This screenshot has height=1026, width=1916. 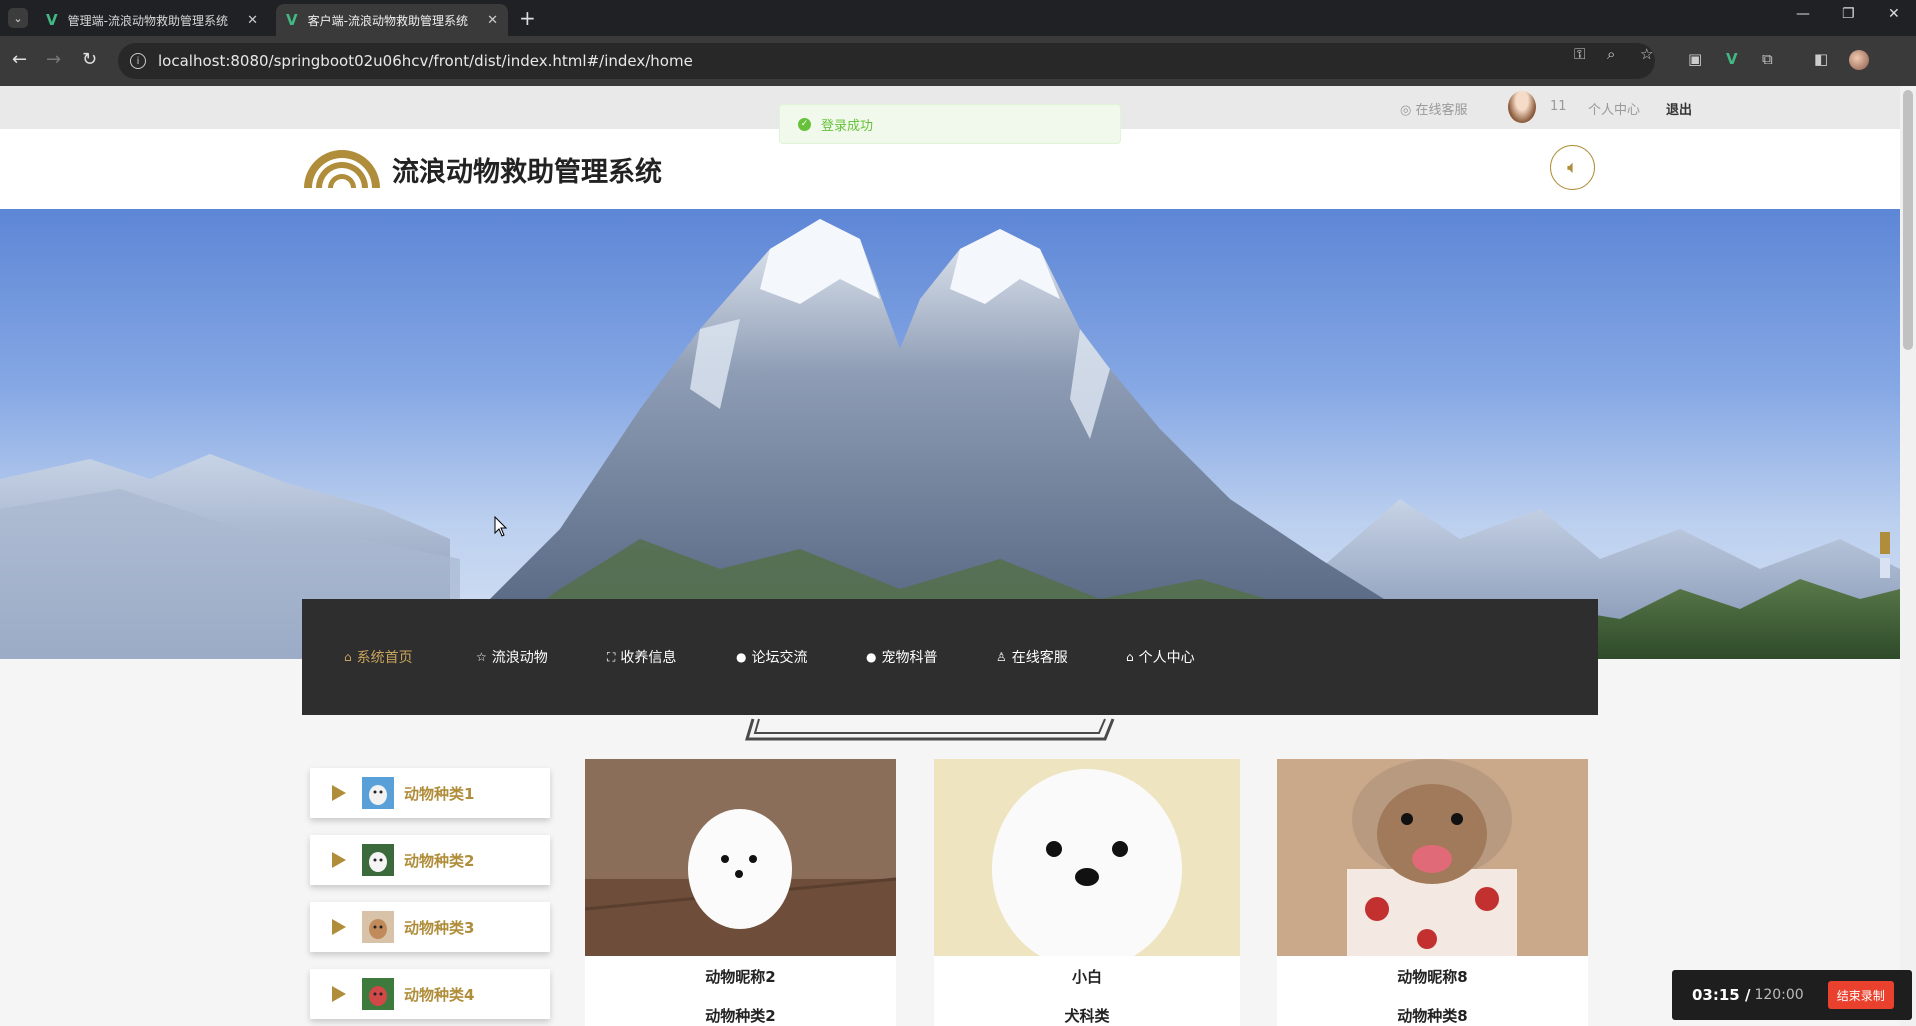 I want to click on profile-avatar, so click(x=1859, y=60).